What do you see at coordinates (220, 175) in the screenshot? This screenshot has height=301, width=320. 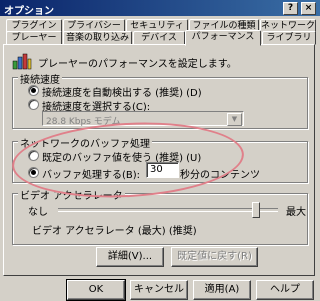 I see `seconds-suffix-label: 秒分のコンテンツ` at bounding box center [220, 175].